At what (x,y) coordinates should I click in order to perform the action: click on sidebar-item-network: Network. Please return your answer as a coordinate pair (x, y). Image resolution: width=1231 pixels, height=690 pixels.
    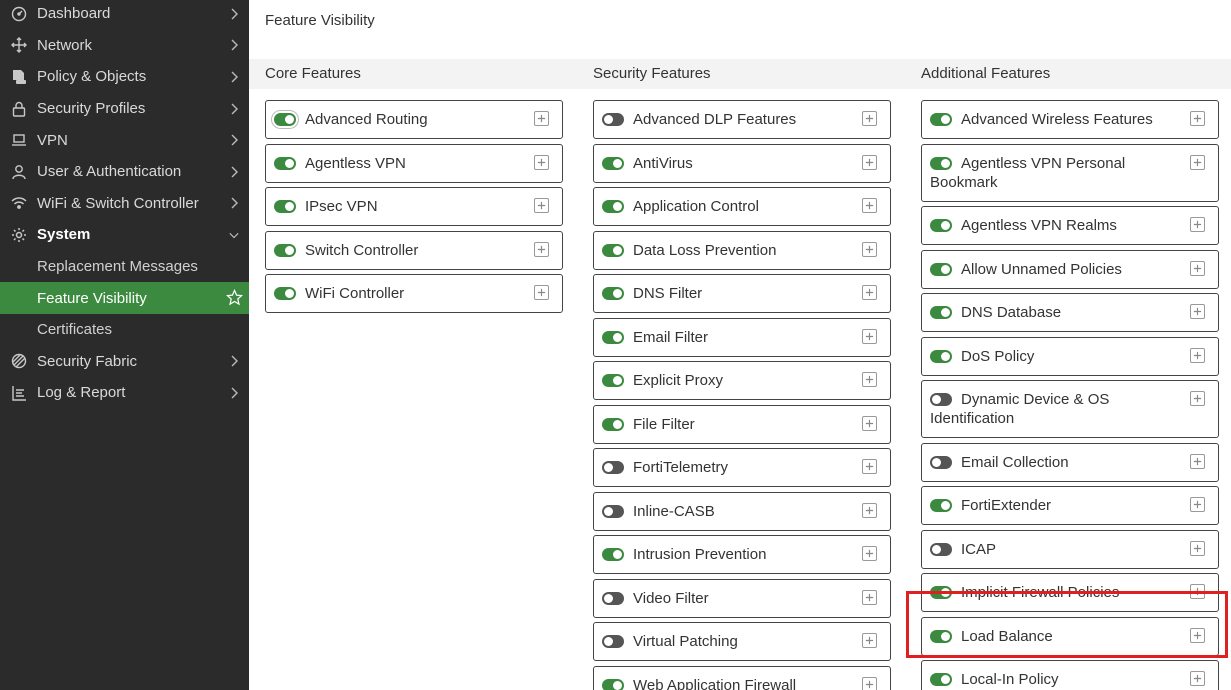
    Looking at the image, I should click on (124, 46).